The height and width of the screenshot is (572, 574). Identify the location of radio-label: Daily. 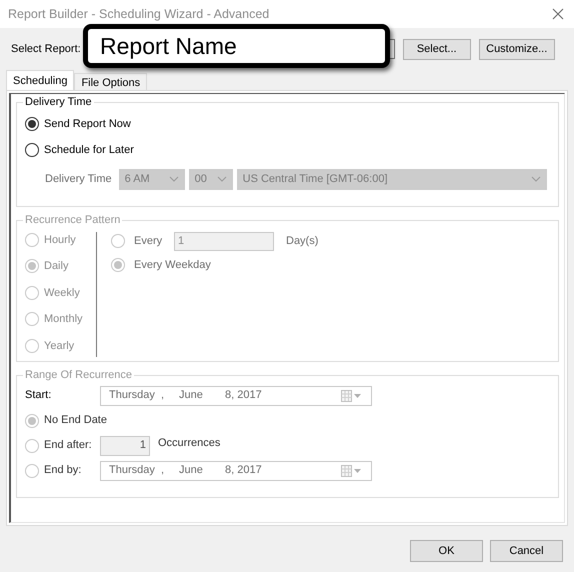
(56, 266).